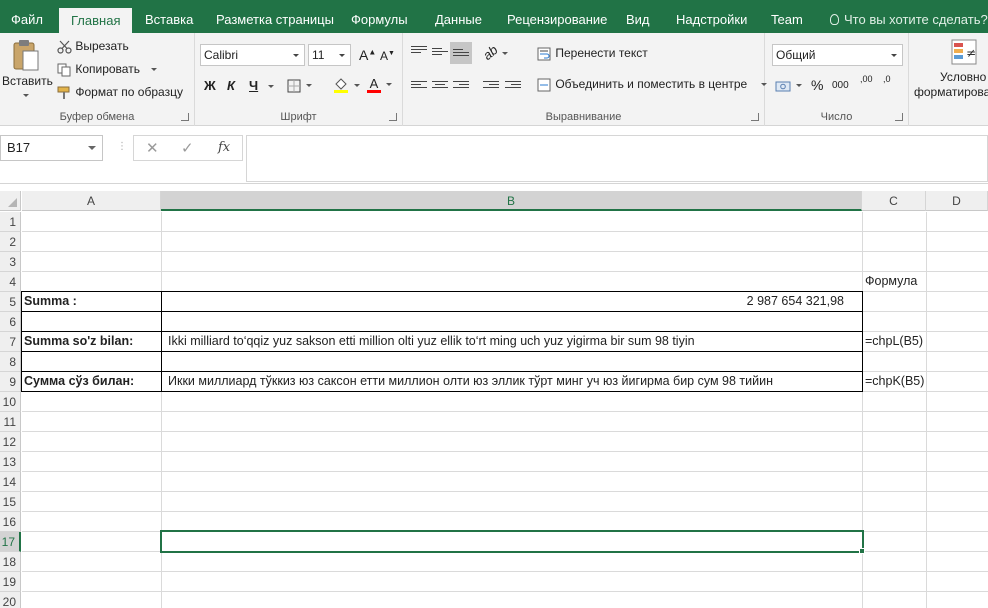  What do you see at coordinates (96, 20) in the screenshot?
I see `tab-home: Главная` at bounding box center [96, 20].